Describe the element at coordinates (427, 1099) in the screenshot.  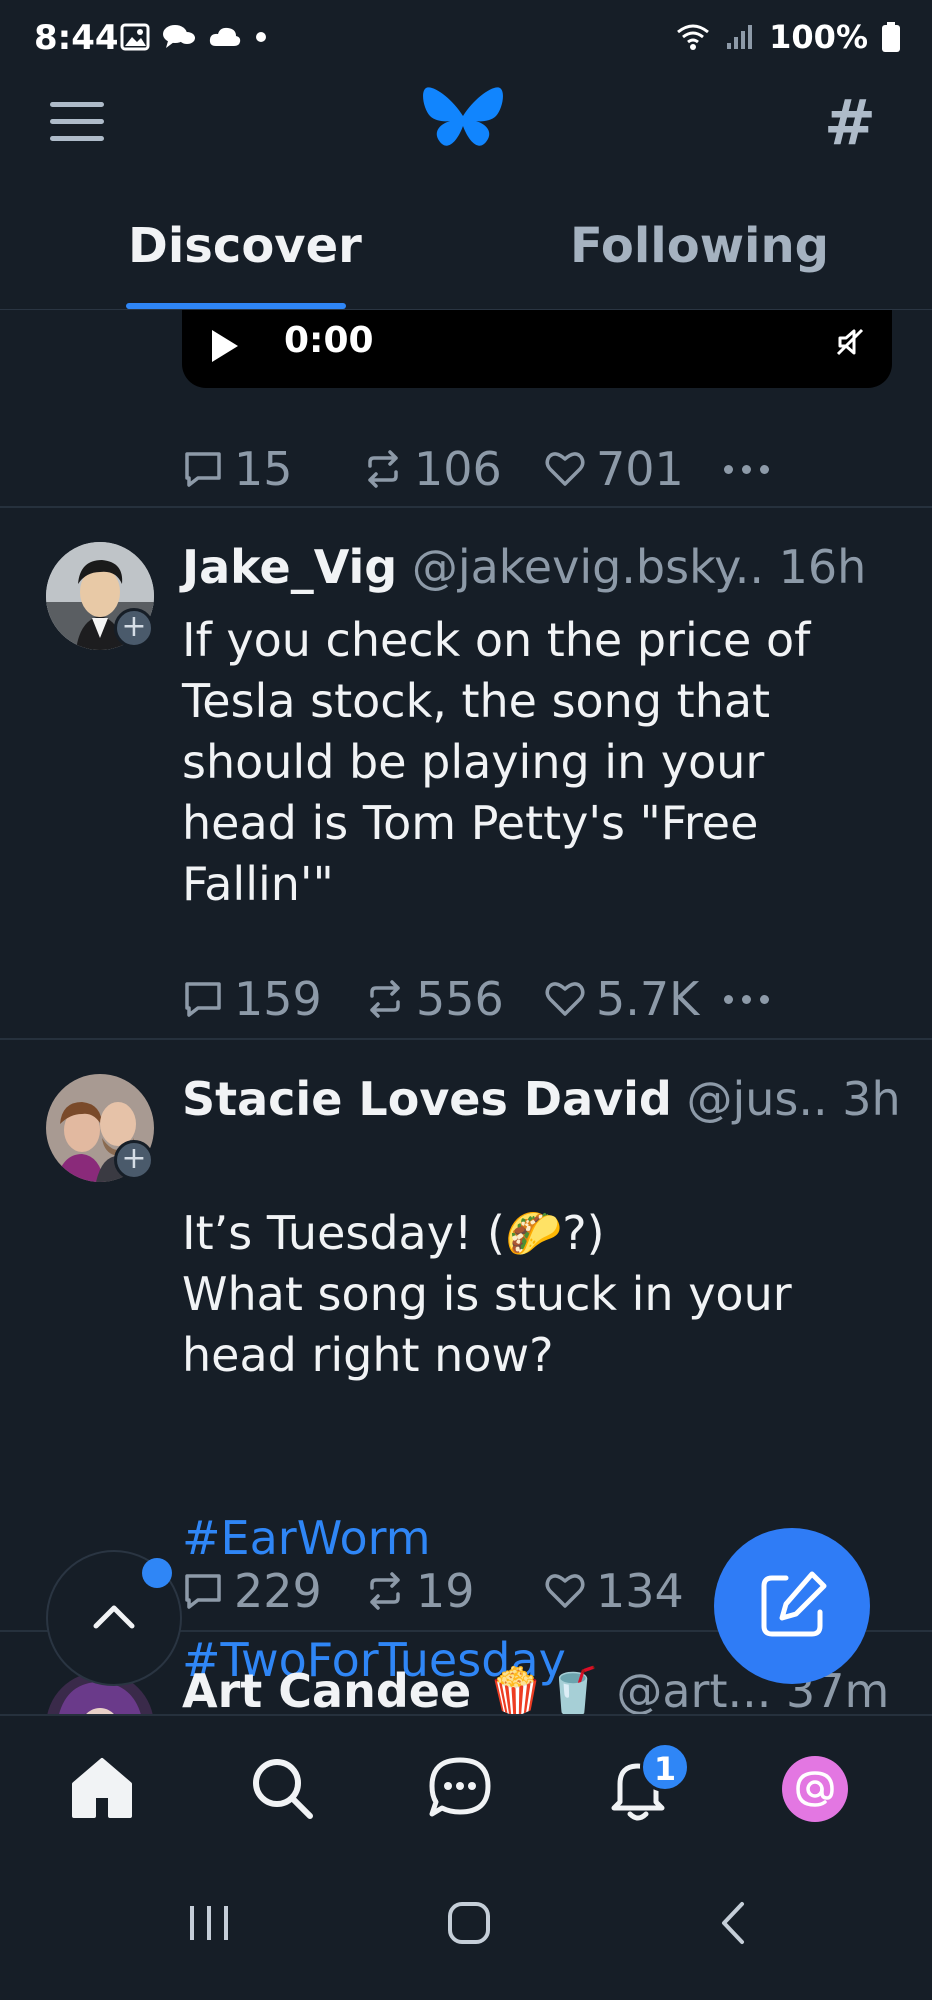
I see `author-name: Stacie Loves David` at that location.